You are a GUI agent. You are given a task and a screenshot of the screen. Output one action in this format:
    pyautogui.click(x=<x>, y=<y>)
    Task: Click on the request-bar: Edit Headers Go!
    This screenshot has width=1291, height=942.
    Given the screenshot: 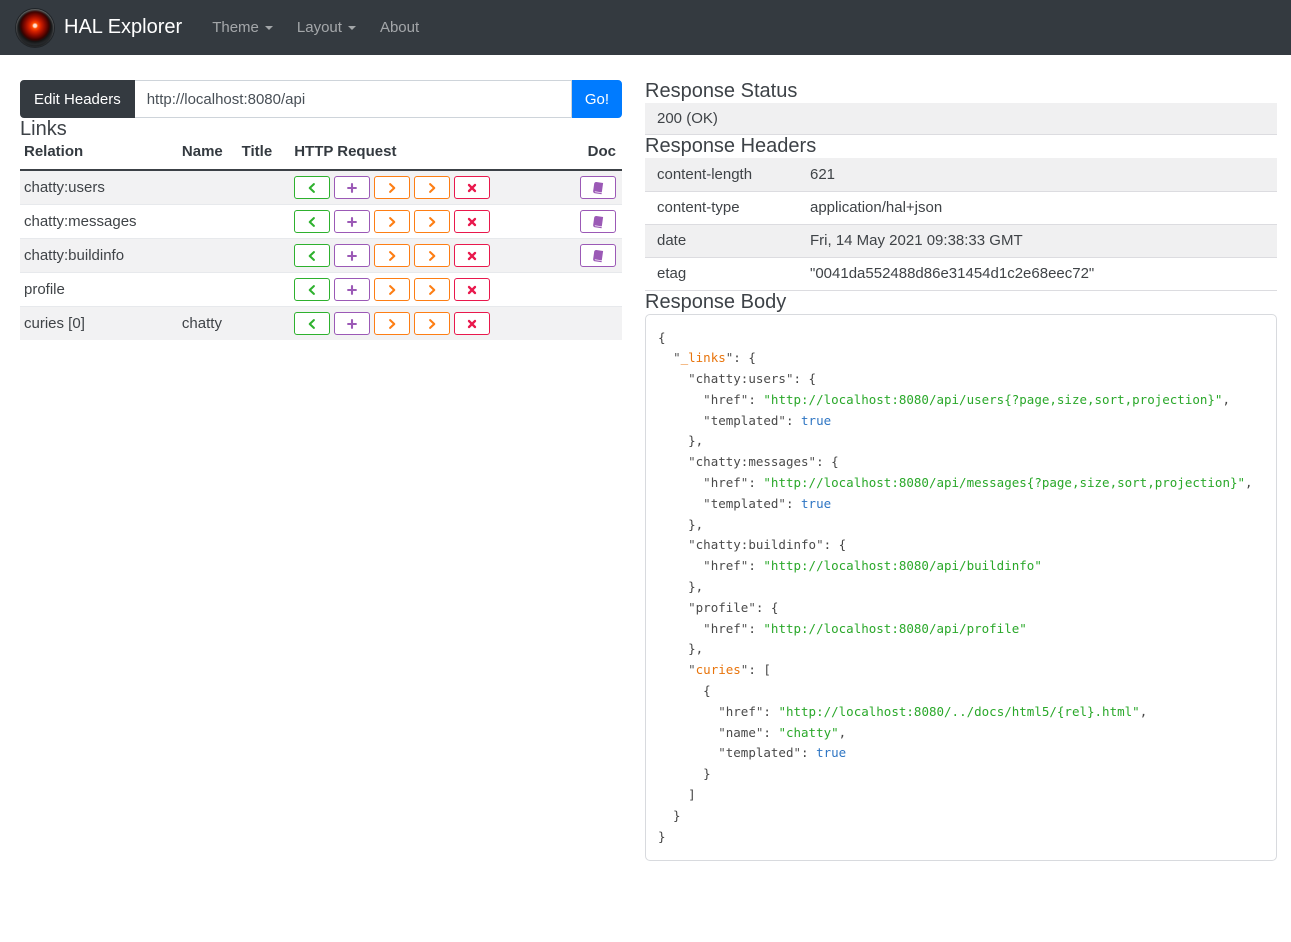 What is the action you would take?
    pyautogui.click(x=321, y=99)
    